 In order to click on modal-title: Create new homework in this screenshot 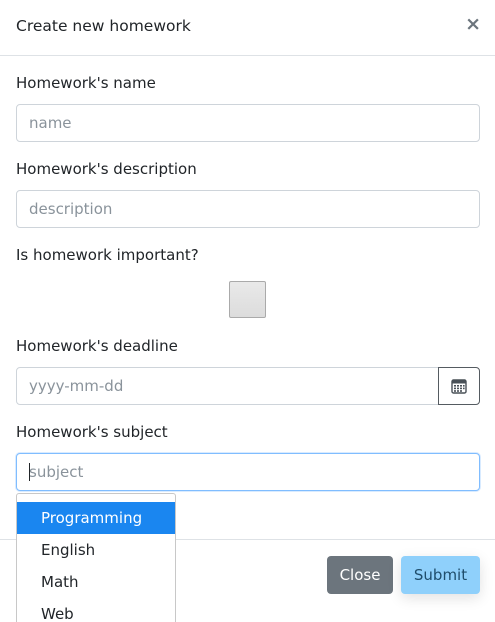, I will do `click(103, 26)`.